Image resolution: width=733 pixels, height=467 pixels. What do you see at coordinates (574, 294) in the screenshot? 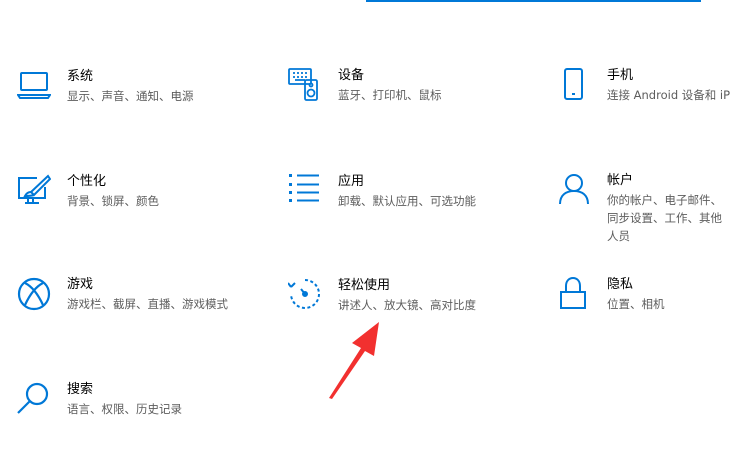
I see `lock-icon` at bounding box center [574, 294].